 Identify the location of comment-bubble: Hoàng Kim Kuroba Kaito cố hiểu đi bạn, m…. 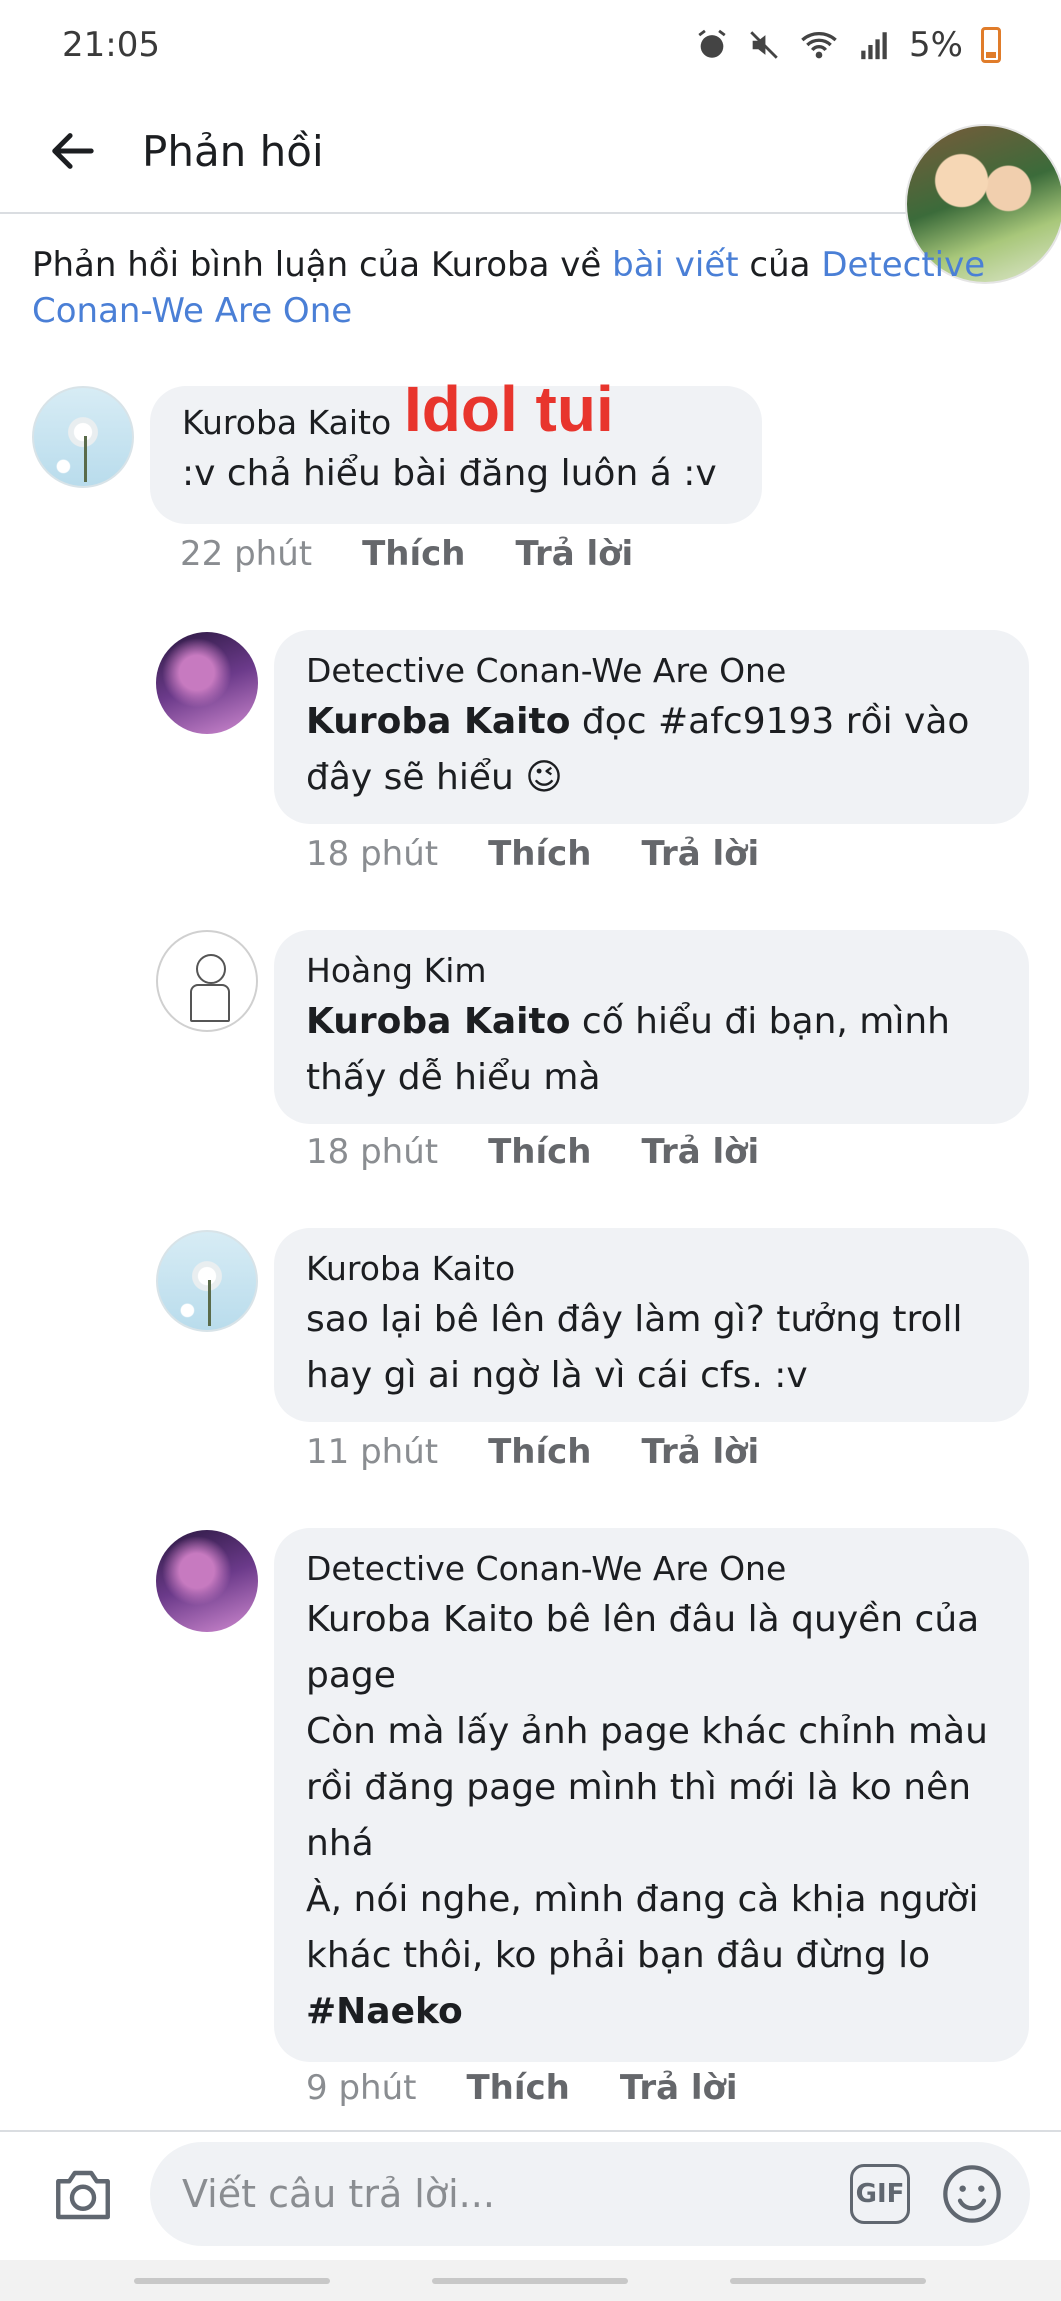
(651, 1027).